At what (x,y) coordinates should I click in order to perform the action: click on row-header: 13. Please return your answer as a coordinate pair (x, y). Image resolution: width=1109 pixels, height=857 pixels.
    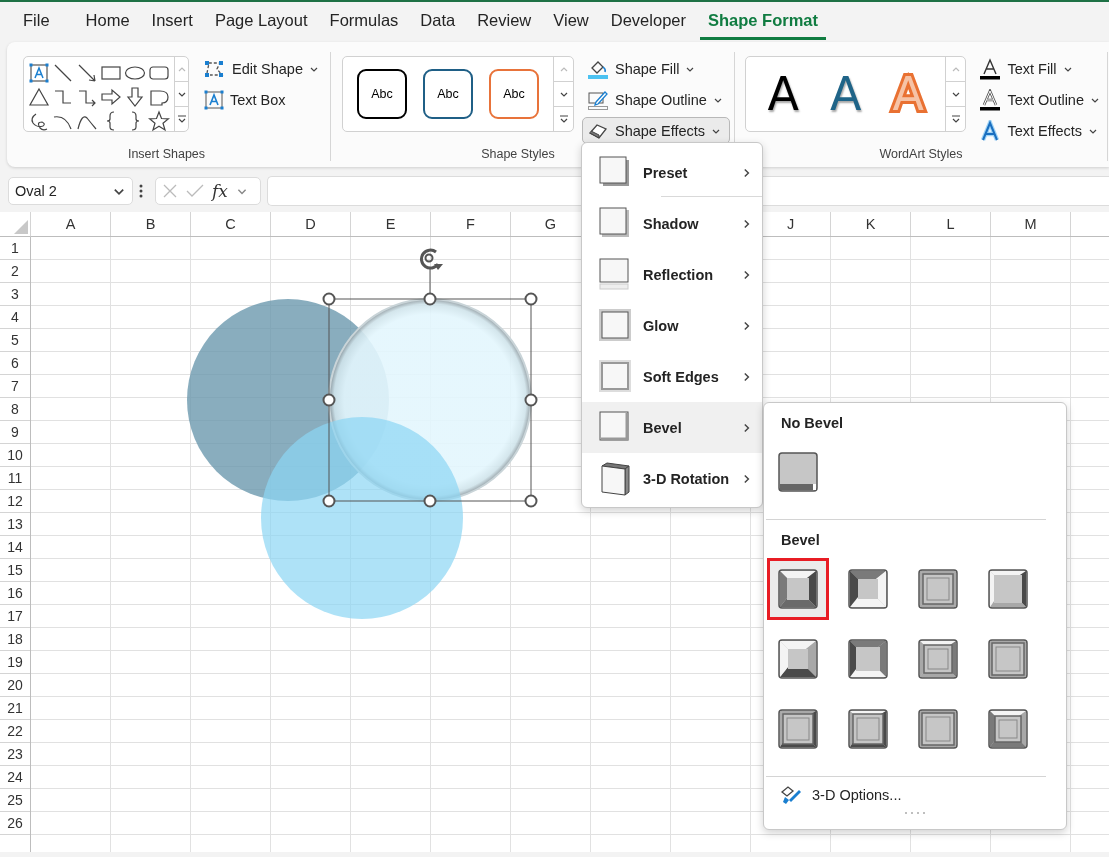
    Looking at the image, I should click on (15, 524).